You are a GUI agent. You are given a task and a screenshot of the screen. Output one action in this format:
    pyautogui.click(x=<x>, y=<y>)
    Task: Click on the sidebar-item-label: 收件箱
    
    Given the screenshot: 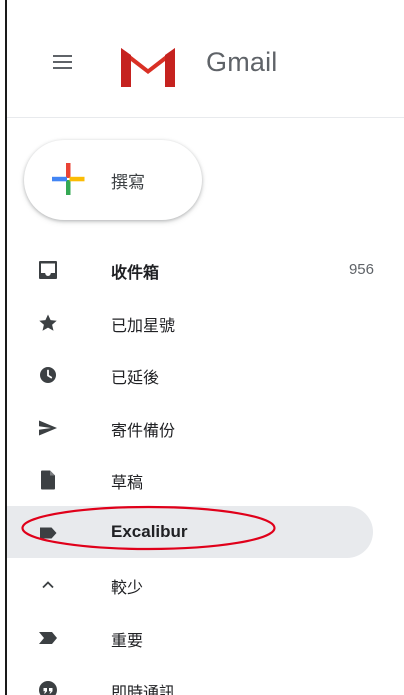 What is the action you would take?
    pyautogui.click(x=135, y=272)
    